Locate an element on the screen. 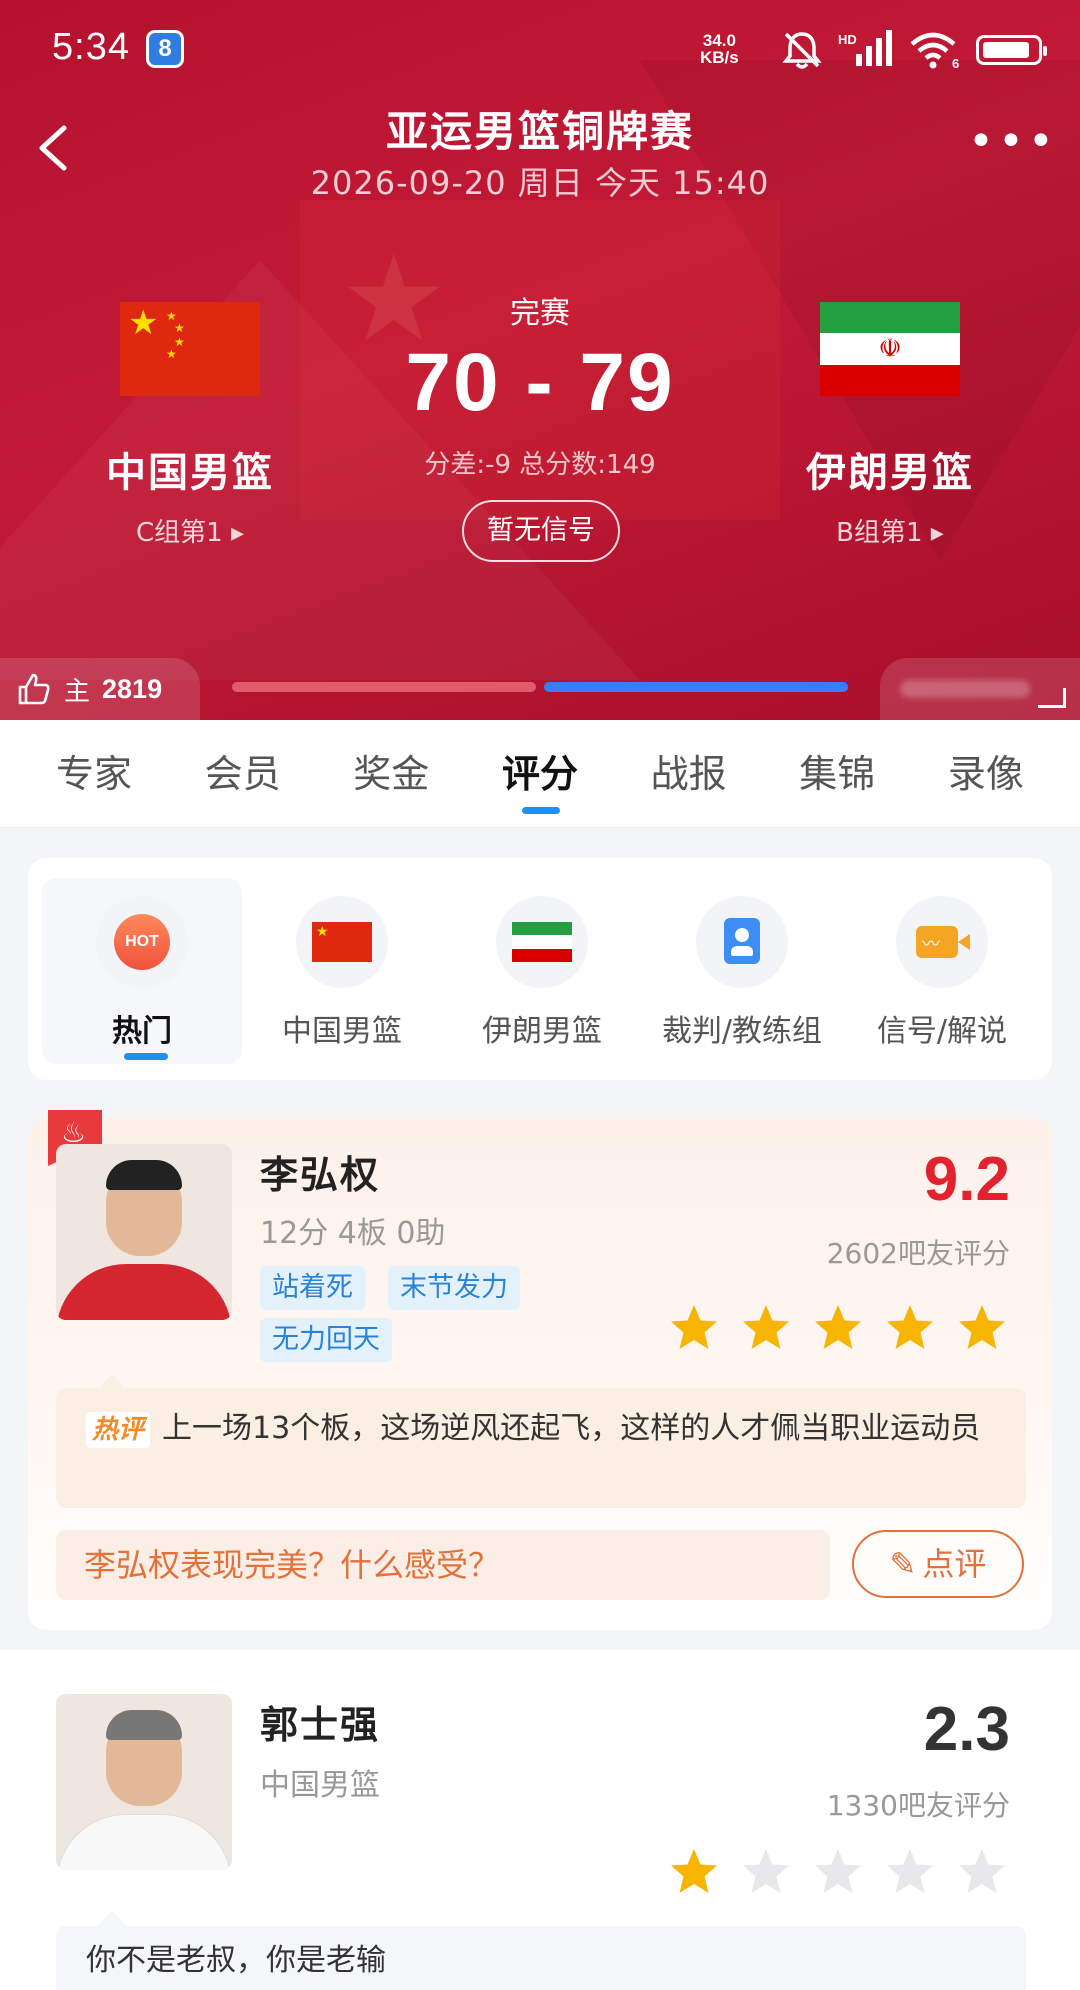  net-speed-unit: KB/s is located at coordinates (719, 57).